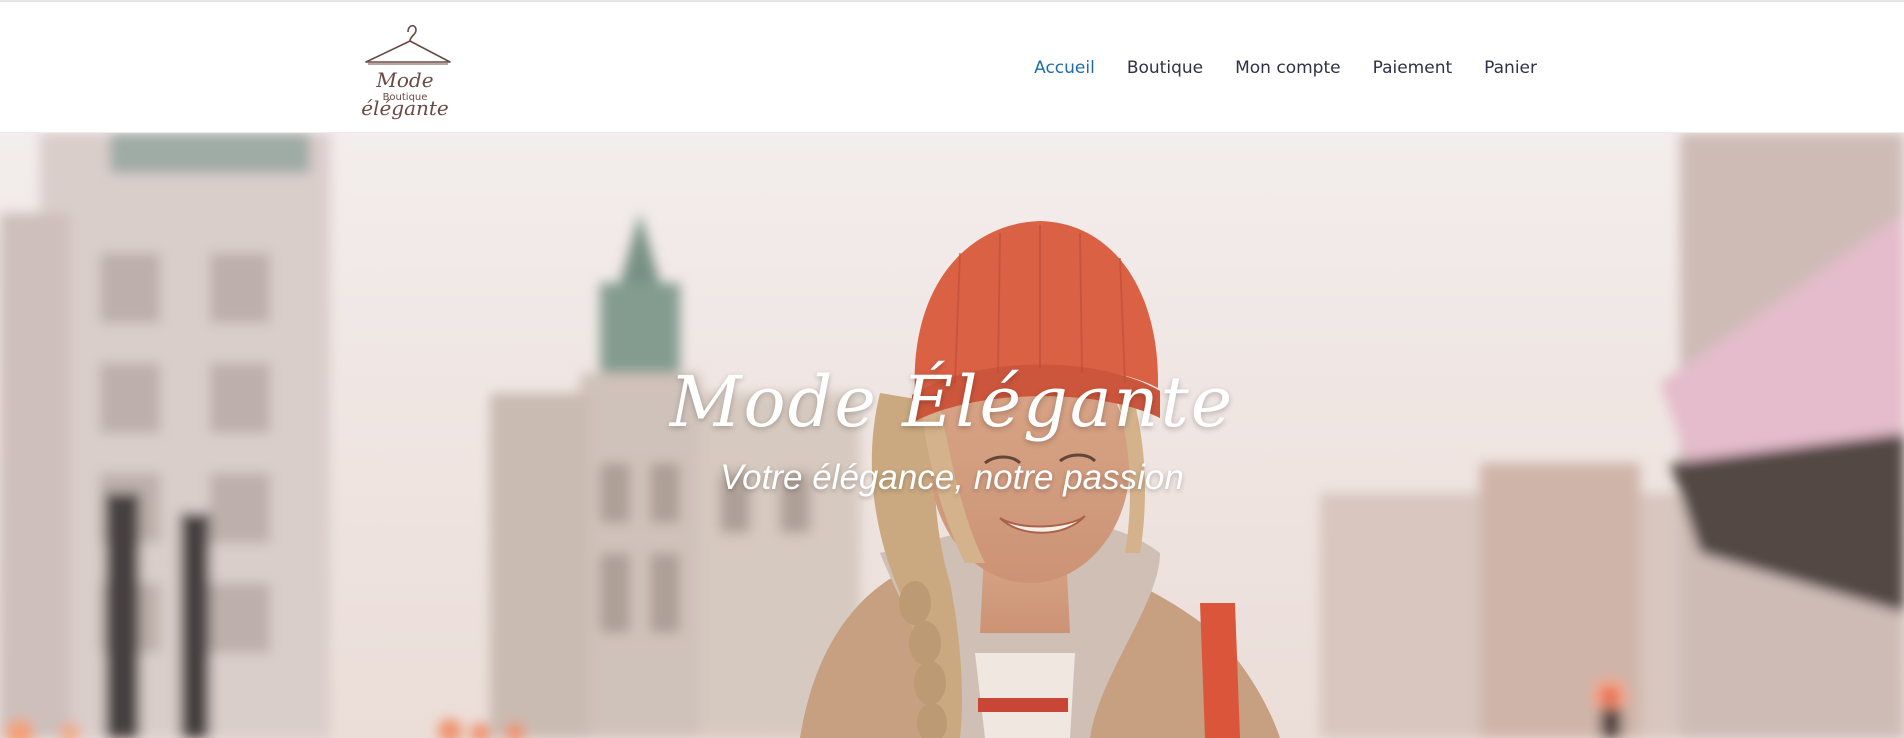  I want to click on nav-item-accueil: Accueil, so click(1064, 68).